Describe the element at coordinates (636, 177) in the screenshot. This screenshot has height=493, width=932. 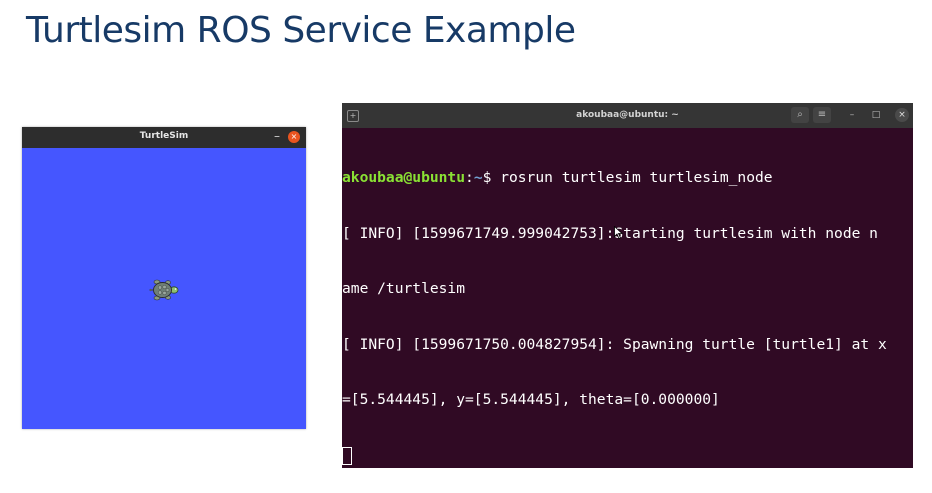
I see `command-text: rosrun turtlesim turtlesim_node` at that location.